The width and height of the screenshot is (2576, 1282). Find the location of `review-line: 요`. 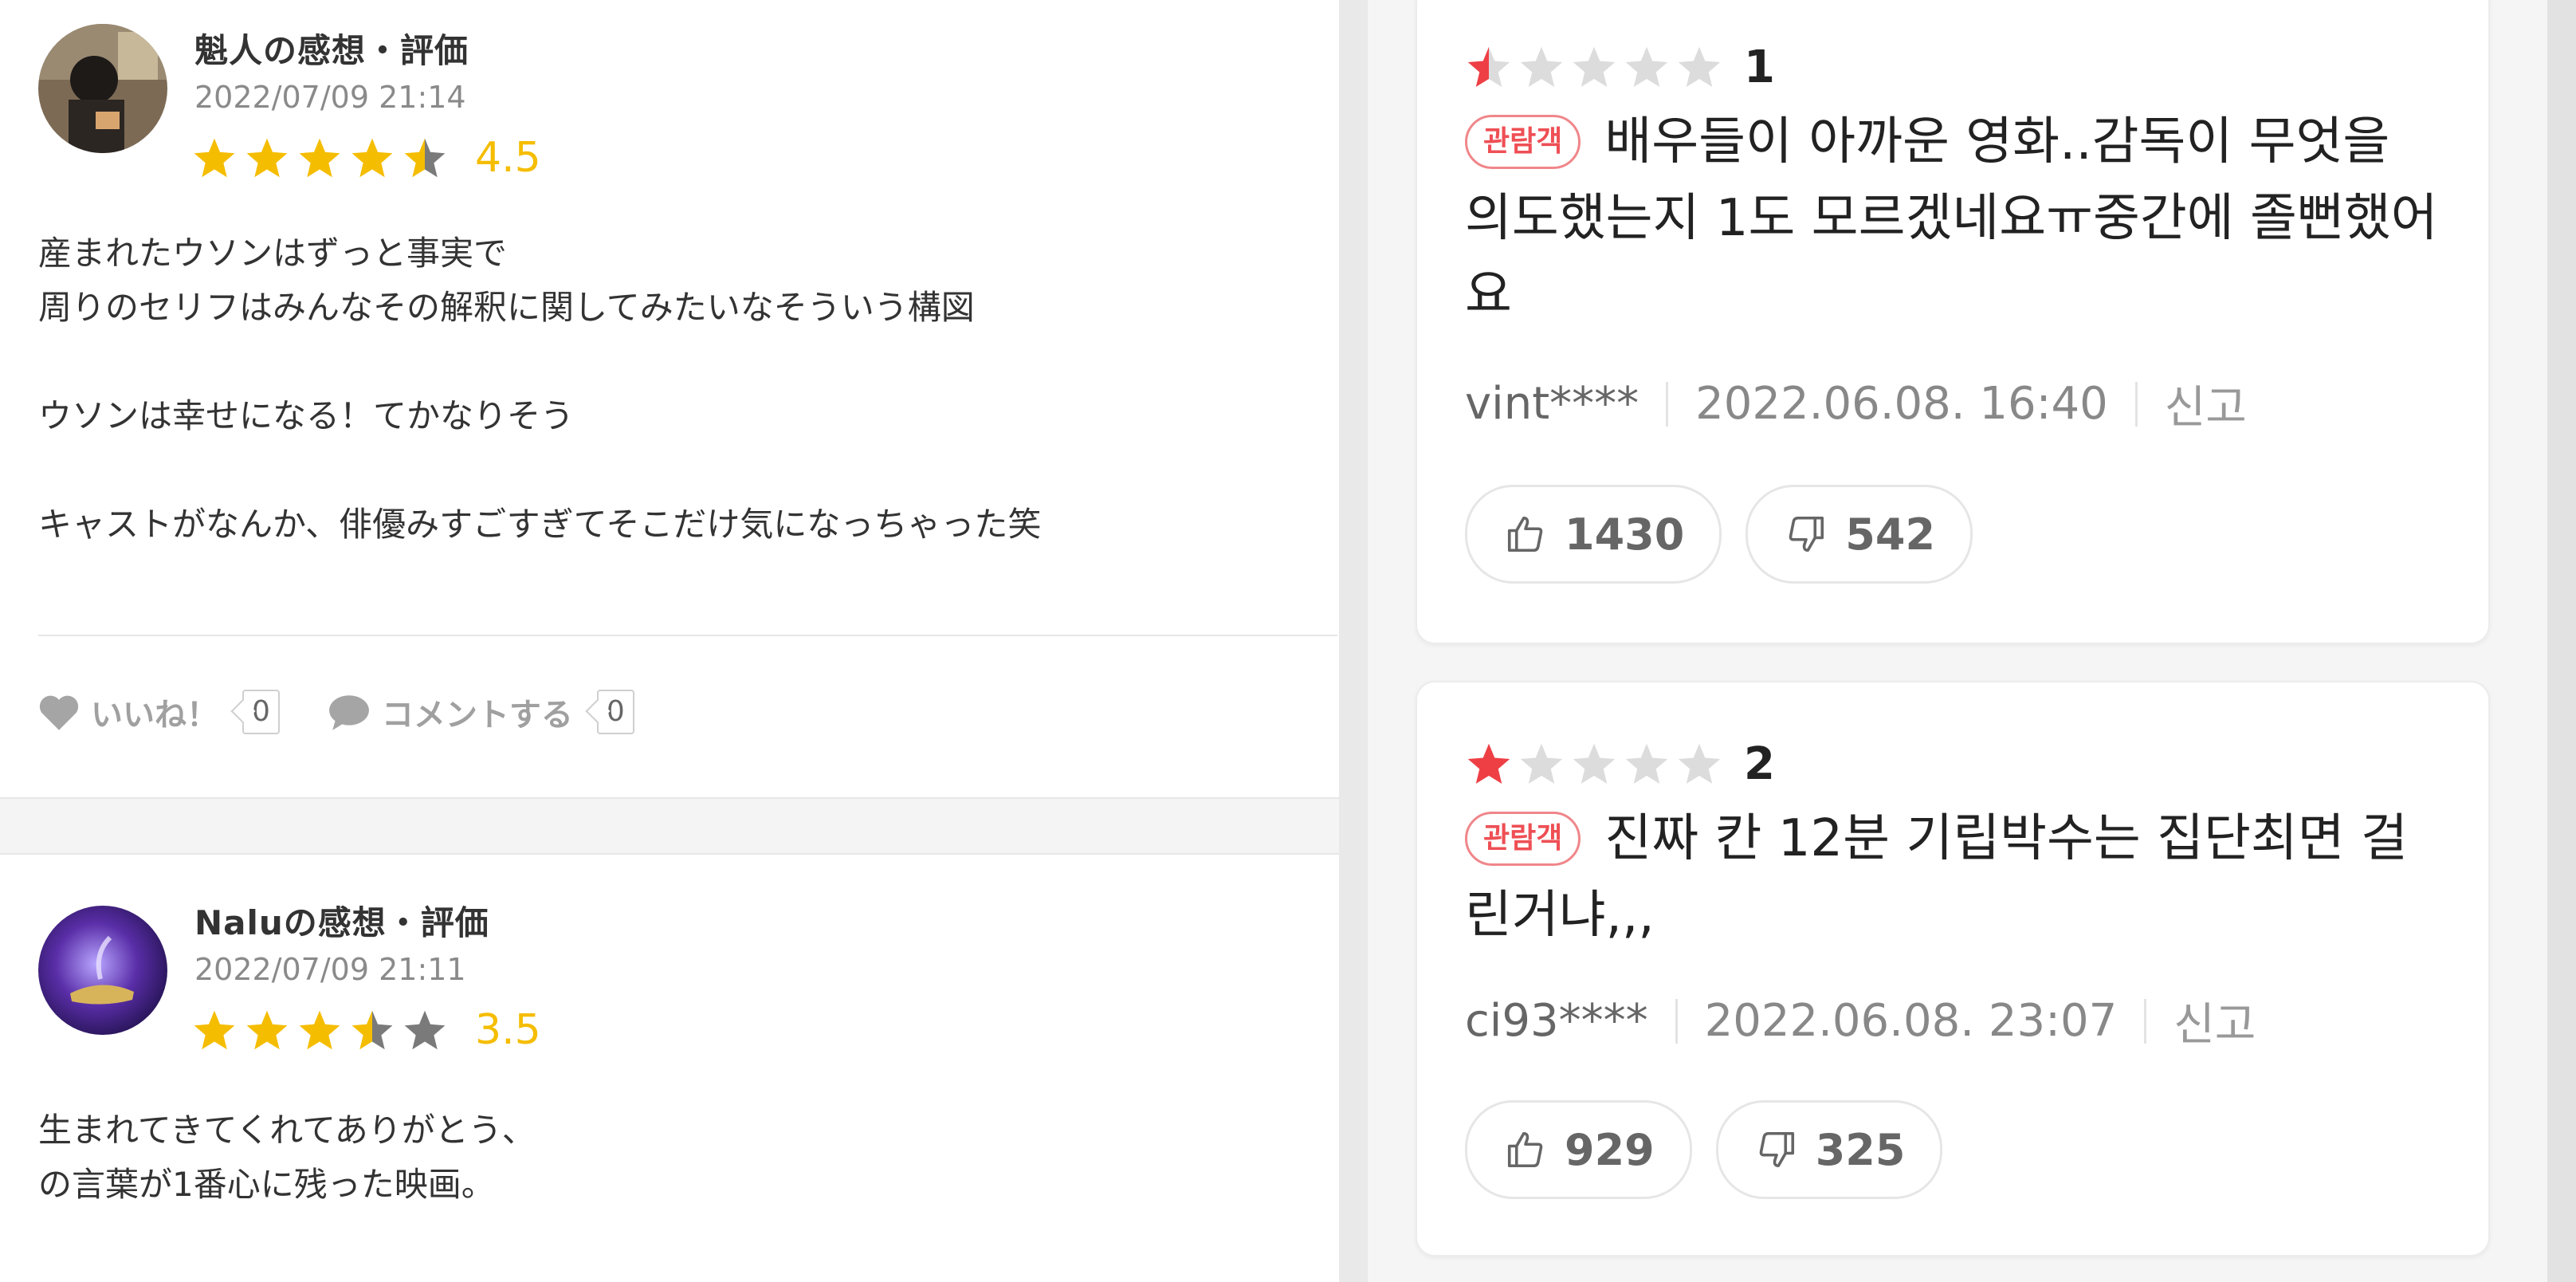

review-line: 요 is located at coordinates (1488, 294).